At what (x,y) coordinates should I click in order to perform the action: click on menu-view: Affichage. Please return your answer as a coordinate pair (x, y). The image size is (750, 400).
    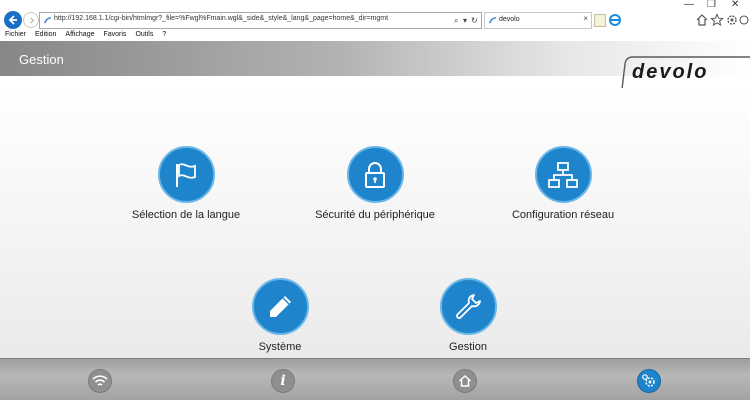
    Looking at the image, I should click on (79, 35).